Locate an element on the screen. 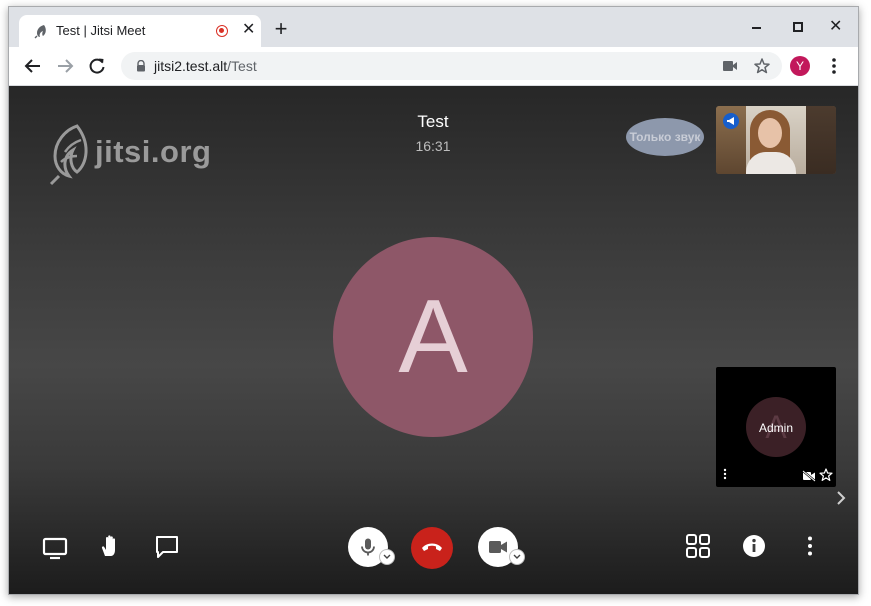 Image resolution: width=871 pixels, height=606 pixels. address-bar: jitsi2.test.alt/Test is located at coordinates (451, 66).